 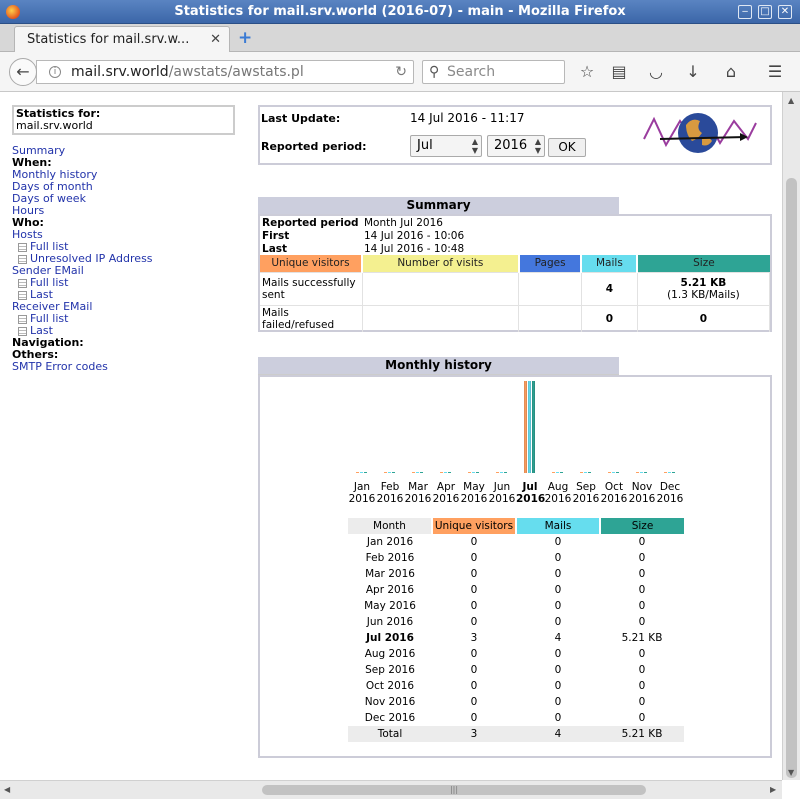 What do you see at coordinates (516, 146) in the screenshot?
I see `year-select: 2016 ▲ ▼` at bounding box center [516, 146].